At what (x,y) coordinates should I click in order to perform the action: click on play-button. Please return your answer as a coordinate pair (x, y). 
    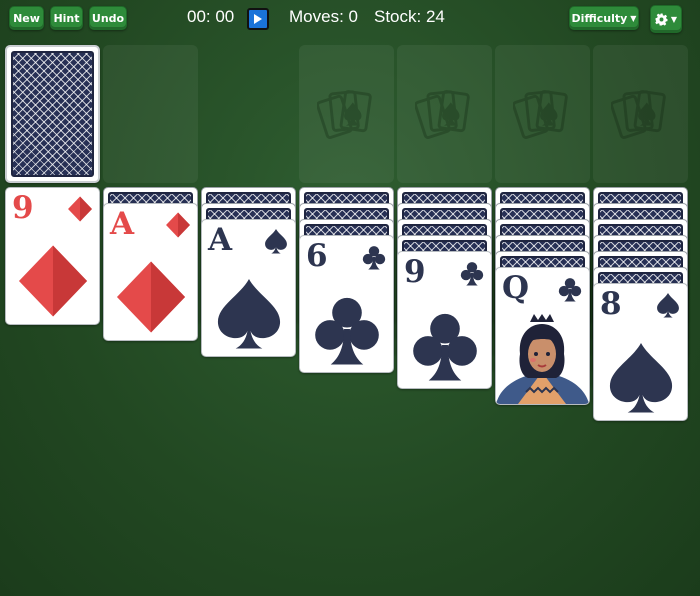
    Looking at the image, I should click on (258, 19).